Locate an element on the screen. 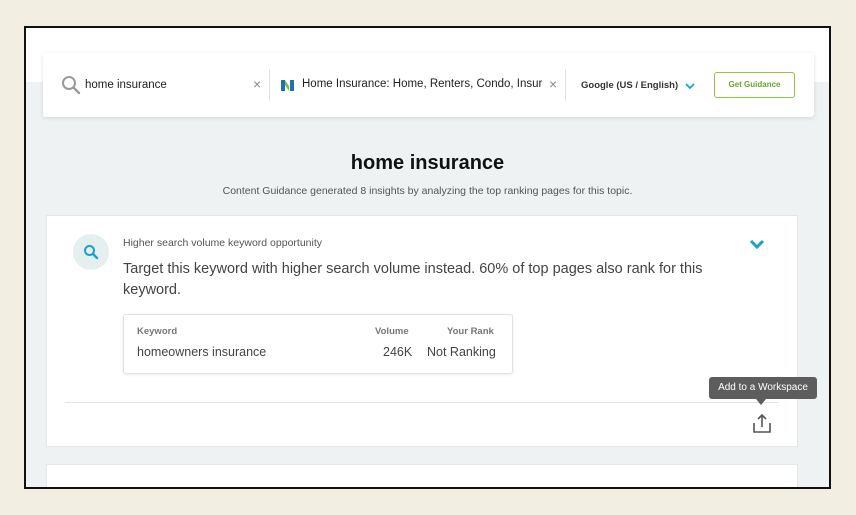  table-cell-volume: 246K is located at coordinates (398, 352).